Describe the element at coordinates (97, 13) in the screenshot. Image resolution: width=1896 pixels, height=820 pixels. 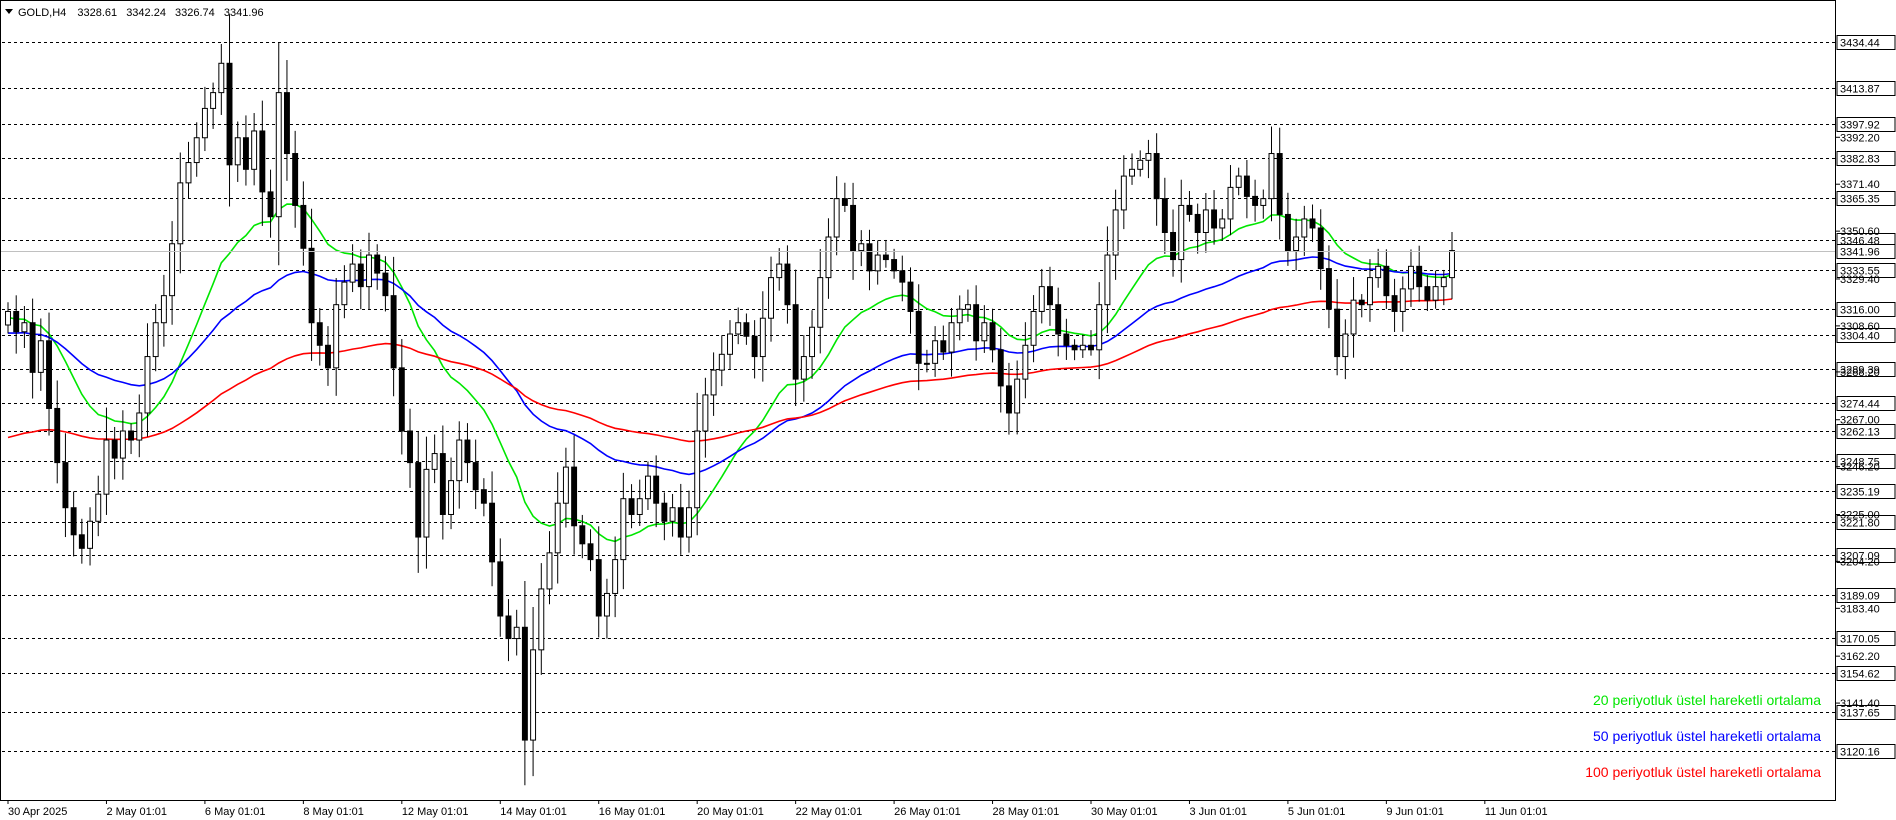
I see `open-value: 3328.61` at that location.